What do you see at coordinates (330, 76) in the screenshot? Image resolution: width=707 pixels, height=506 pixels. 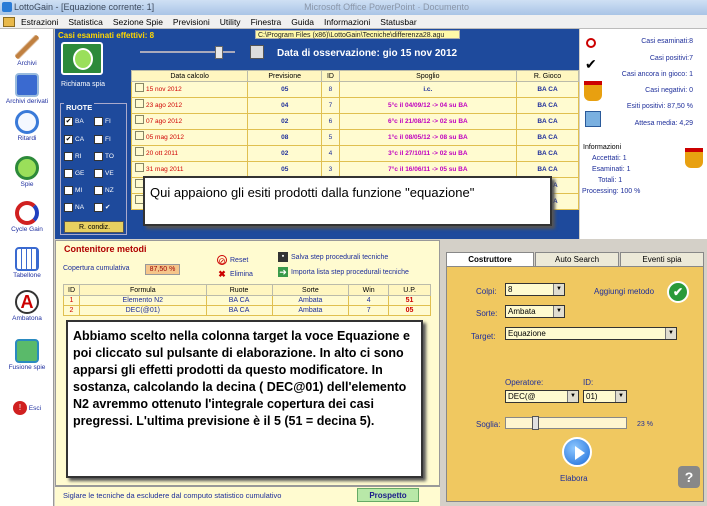 I see `col-id: ID` at bounding box center [330, 76].